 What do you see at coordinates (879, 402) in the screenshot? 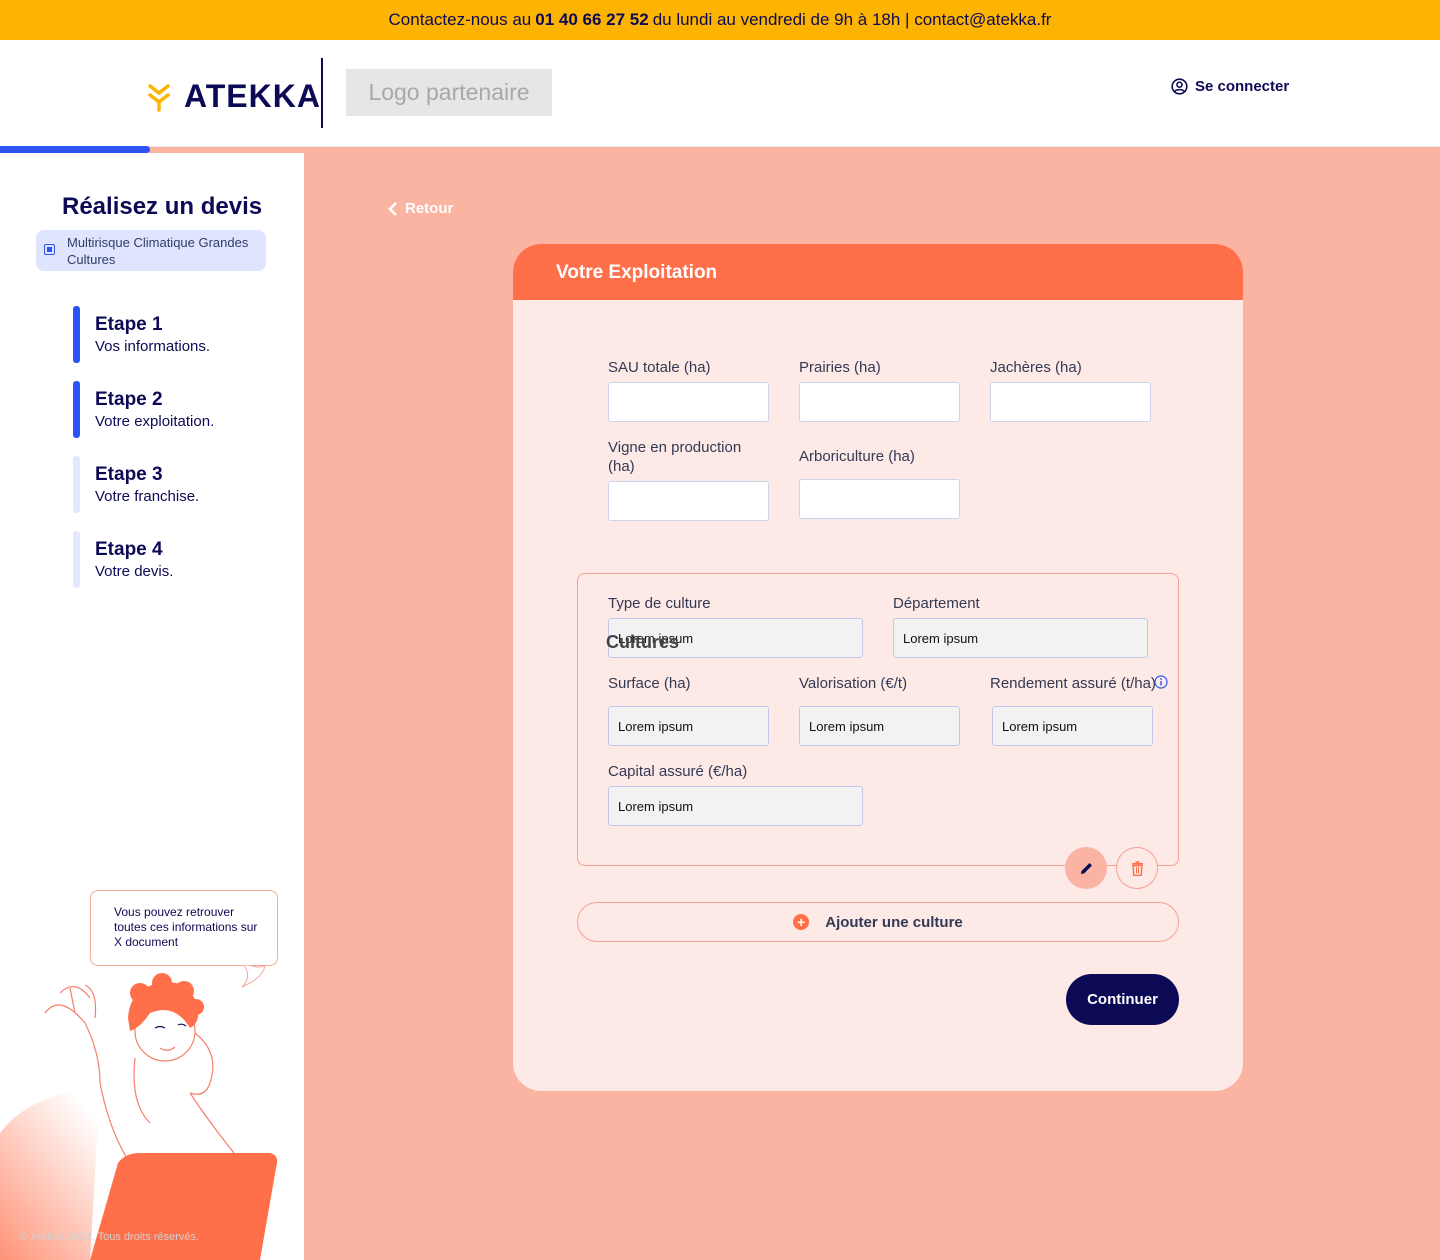
I see `prairies-input` at bounding box center [879, 402].